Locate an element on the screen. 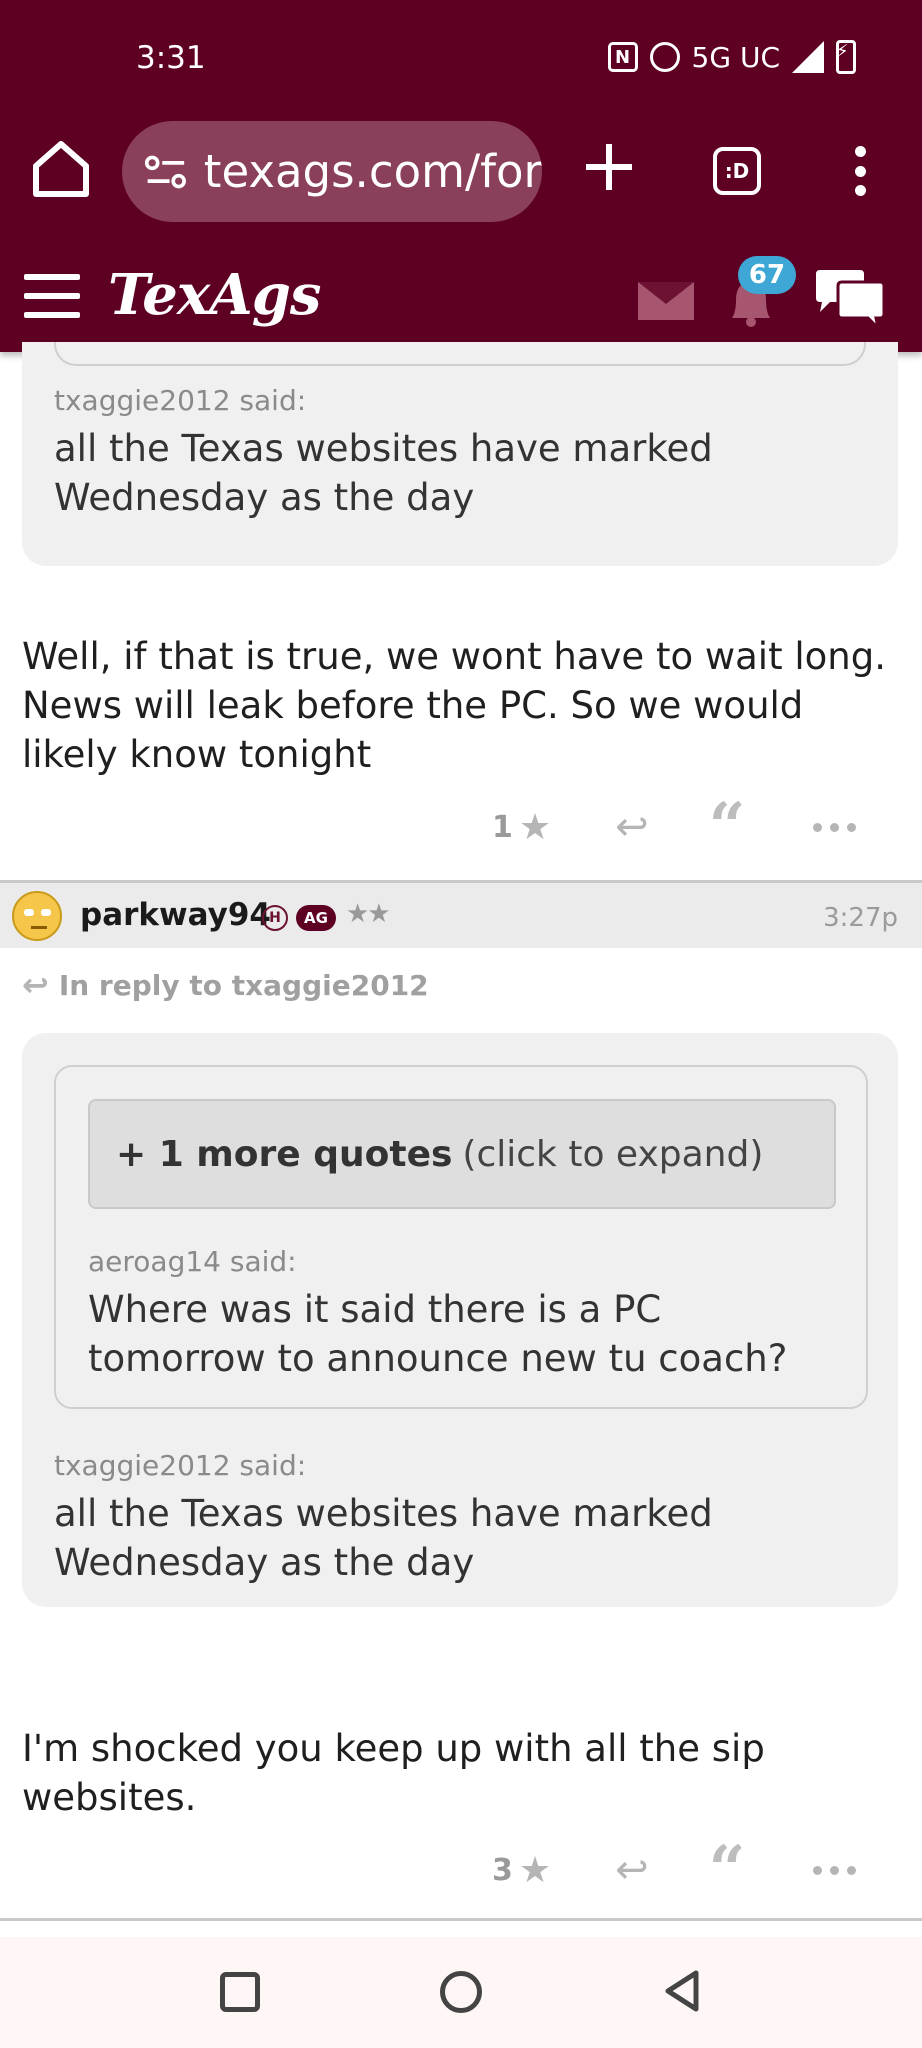 This screenshot has height=2048, width=922. nested-quote-edge is located at coordinates (460, 354).